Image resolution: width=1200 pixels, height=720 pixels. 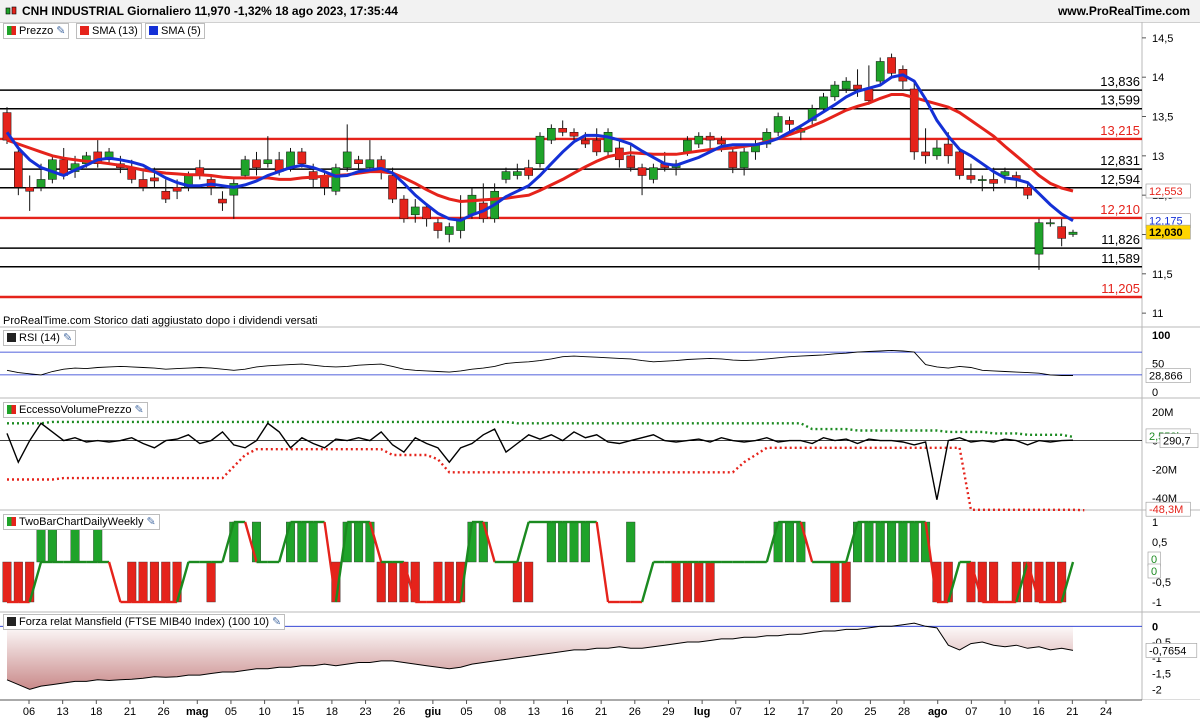 What do you see at coordinates (1155, 523) in the screenshot?
I see `twobar-tick-label: 1` at bounding box center [1155, 523].